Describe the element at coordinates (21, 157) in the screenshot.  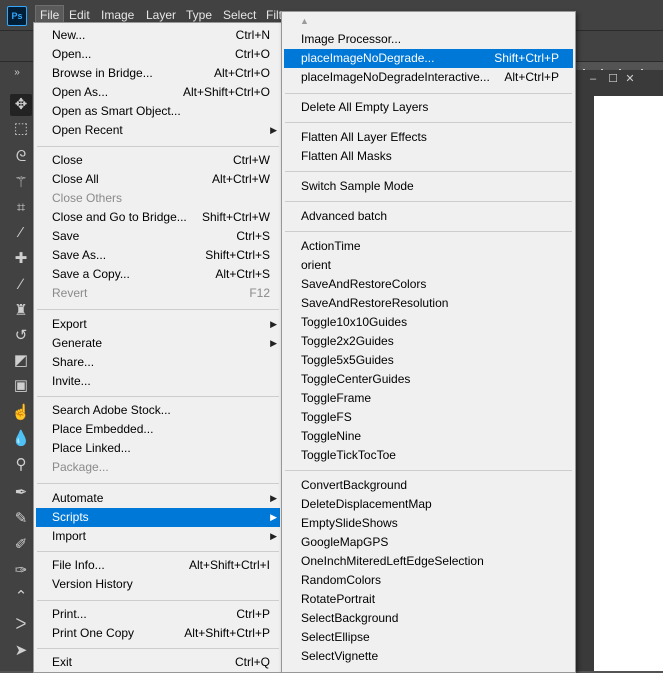
I see `lasso-tool-icon: ᘓ` at that location.